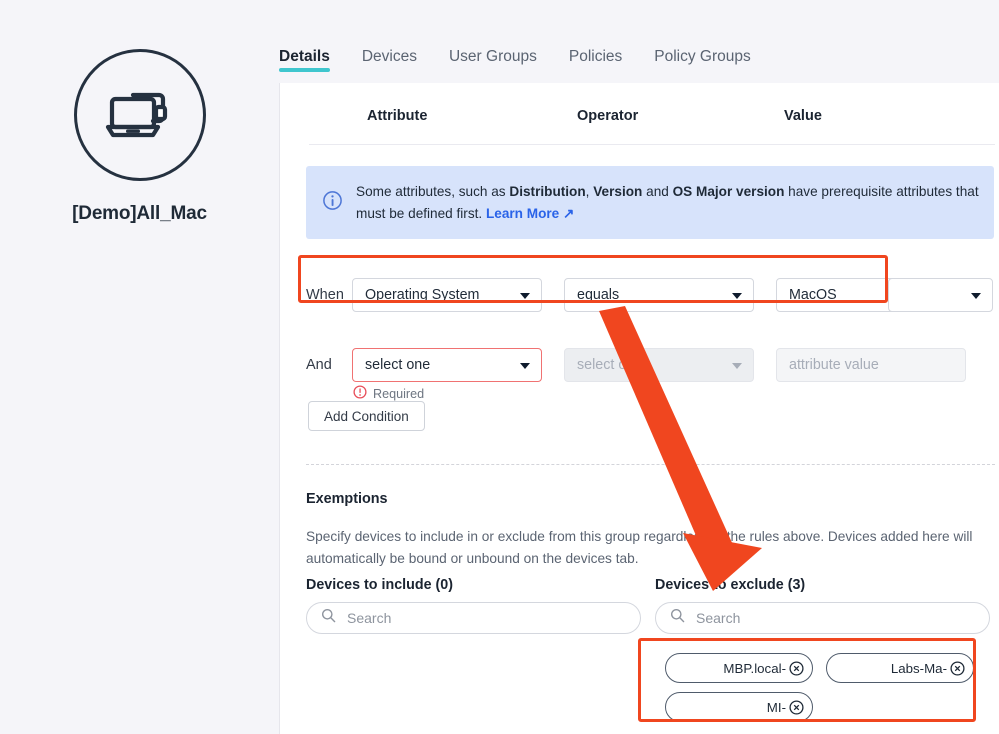 This screenshot has width=999, height=734. I want to click on exemptions-heading: Exemptions, so click(347, 499).